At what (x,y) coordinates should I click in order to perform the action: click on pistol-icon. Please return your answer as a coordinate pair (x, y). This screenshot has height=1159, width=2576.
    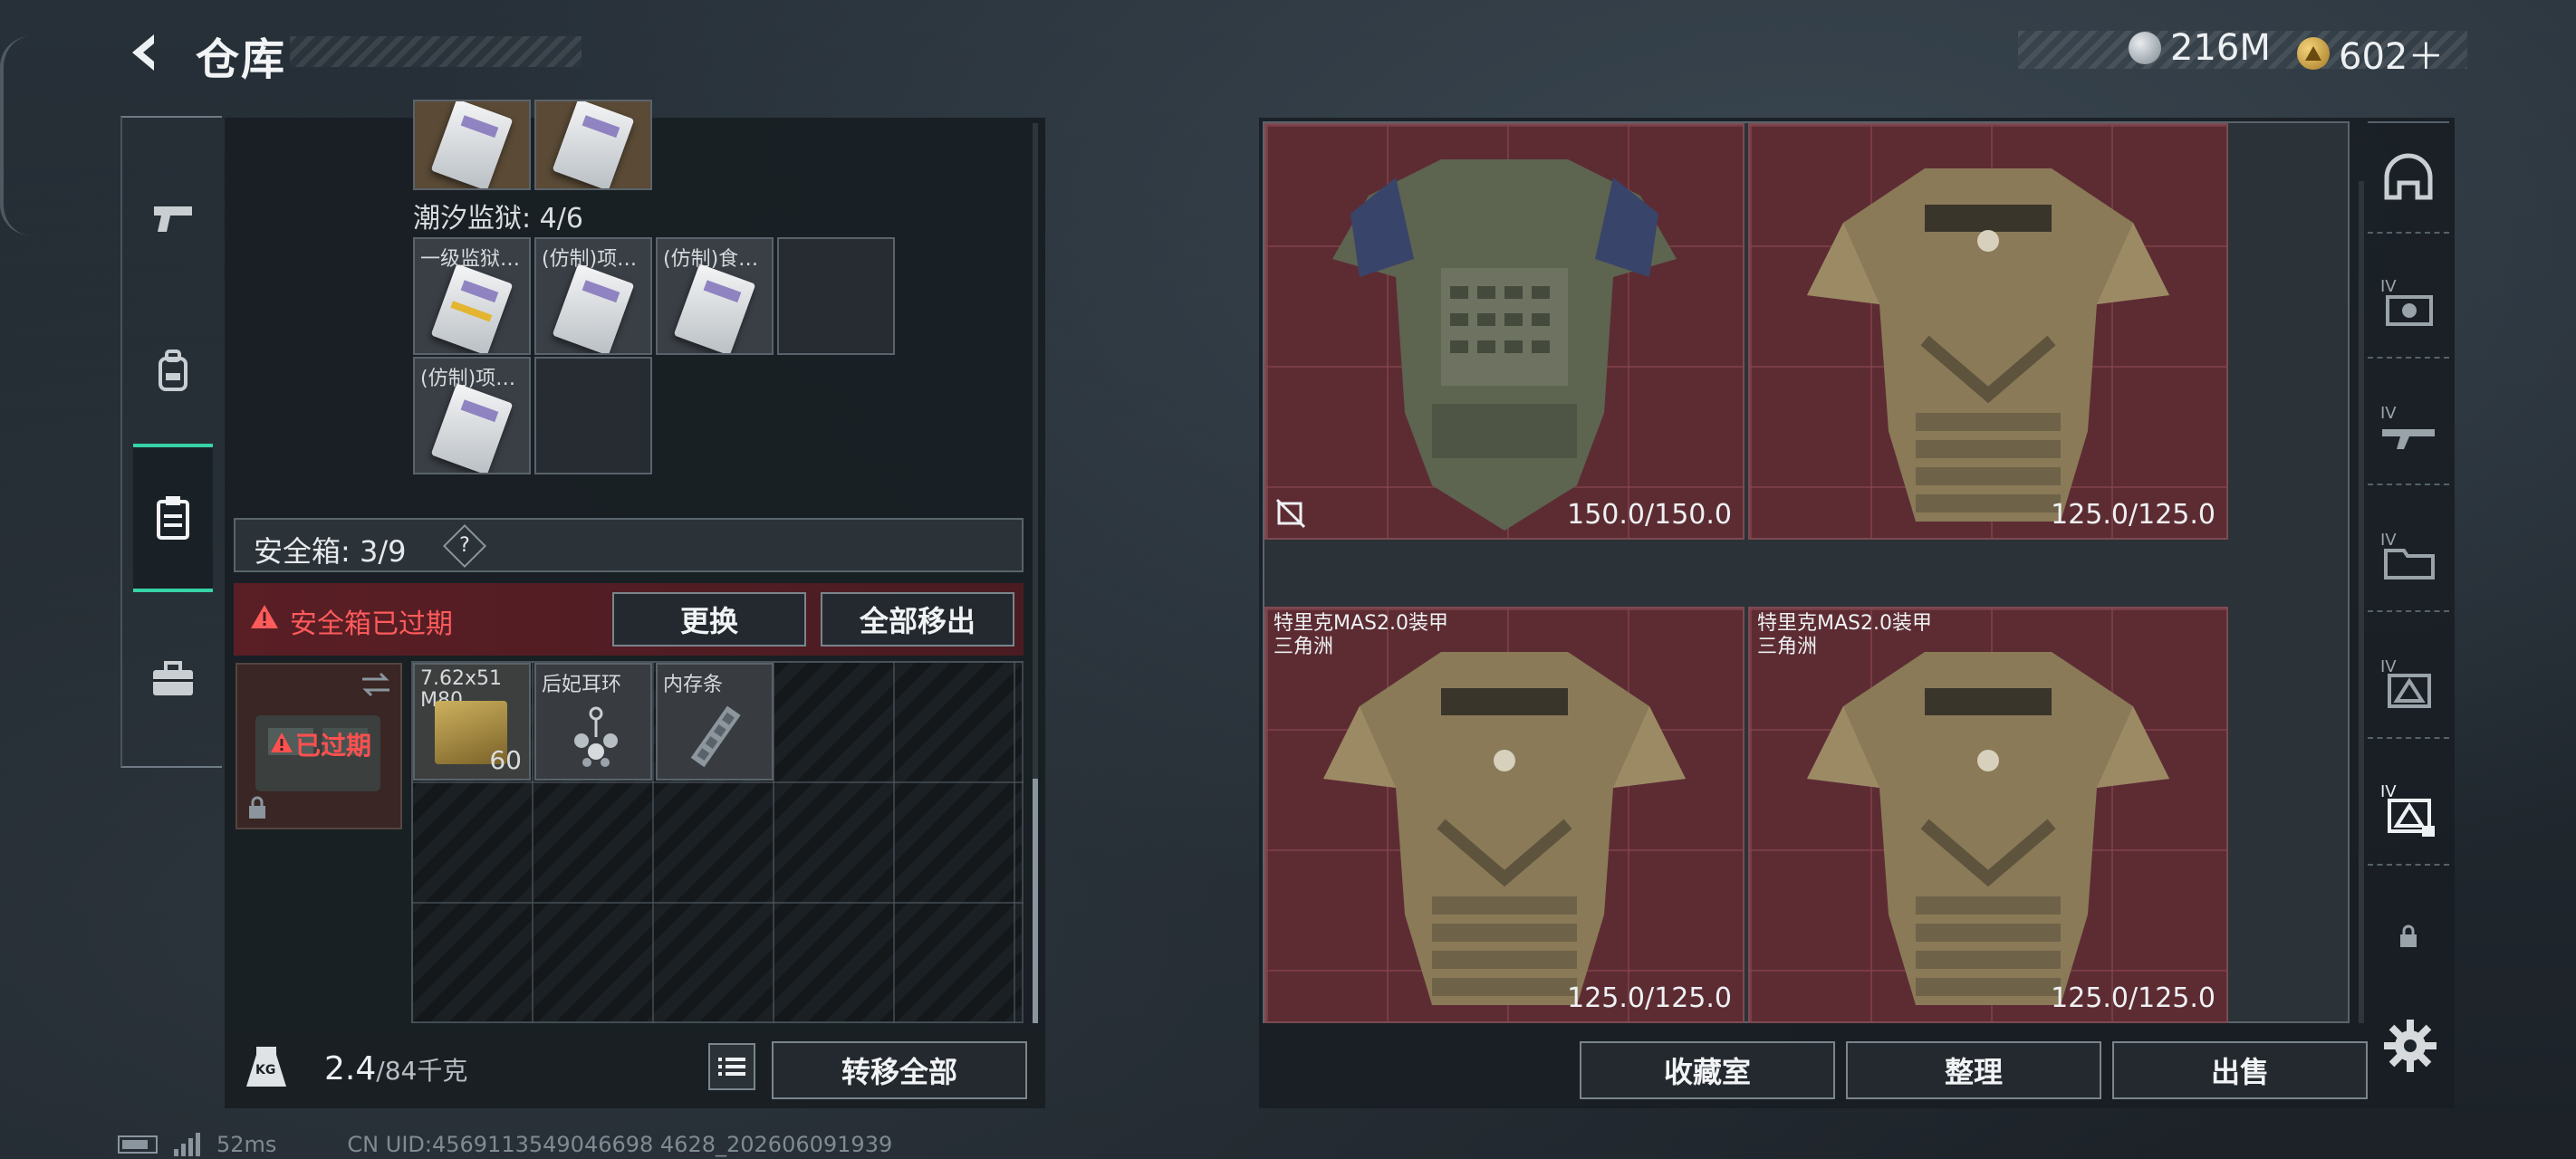
    Looking at the image, I should click on (173, 219).